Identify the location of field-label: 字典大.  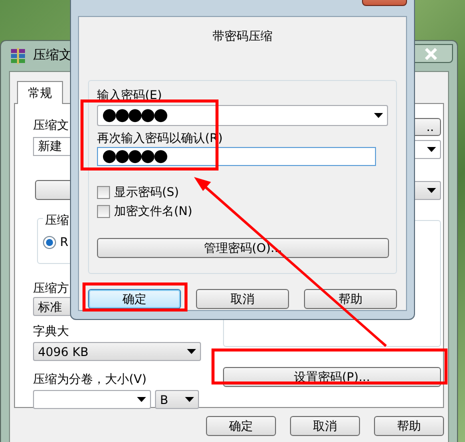
(51, 331).